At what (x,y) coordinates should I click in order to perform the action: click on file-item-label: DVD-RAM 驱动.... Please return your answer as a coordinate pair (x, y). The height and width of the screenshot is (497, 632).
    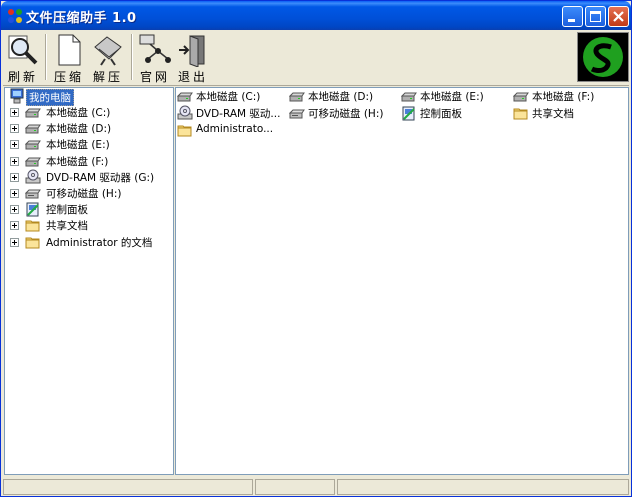
    Looking at the image, I should click on (238, 114).